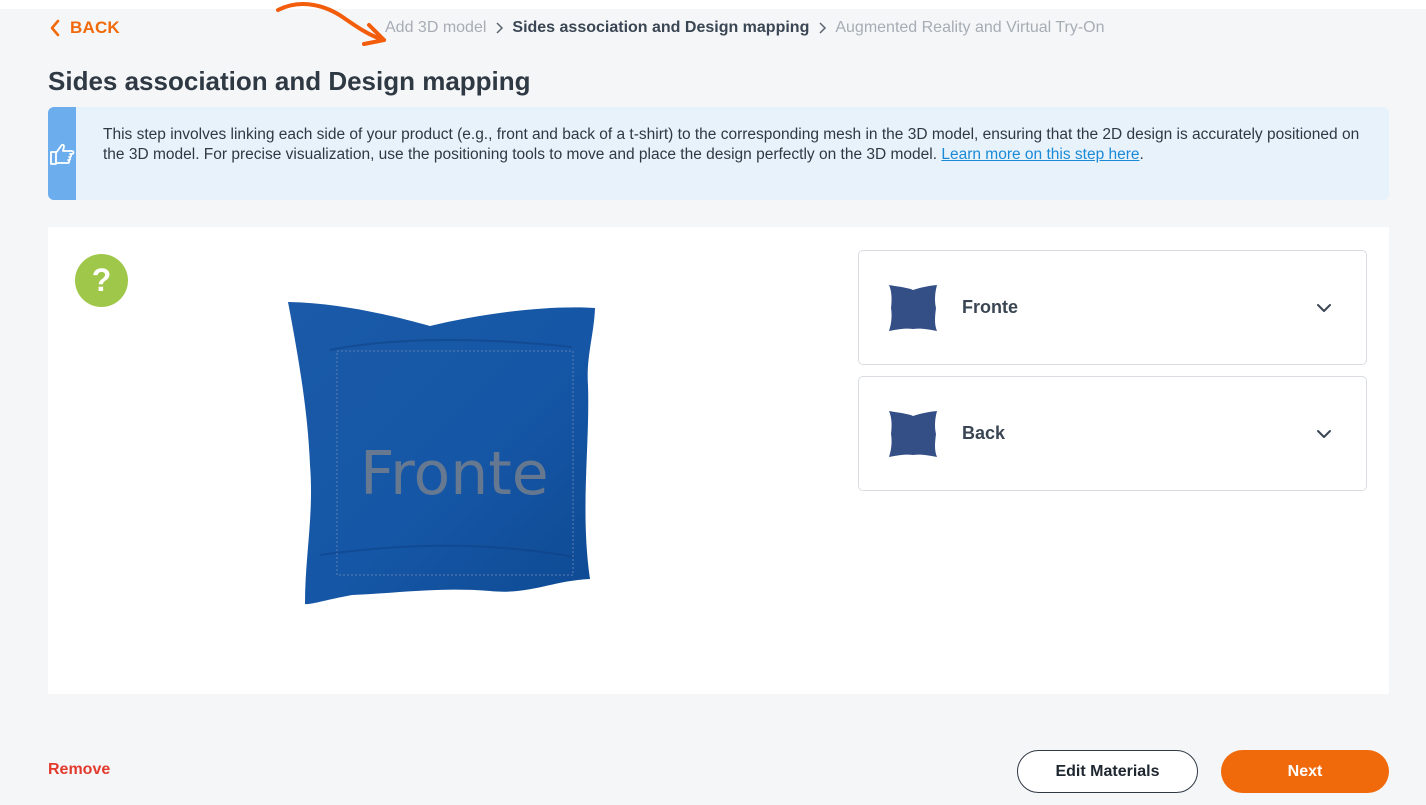 This screenshot has width=1426, height=805. I want to click on pointing-hand-icon, so click(62, 154).